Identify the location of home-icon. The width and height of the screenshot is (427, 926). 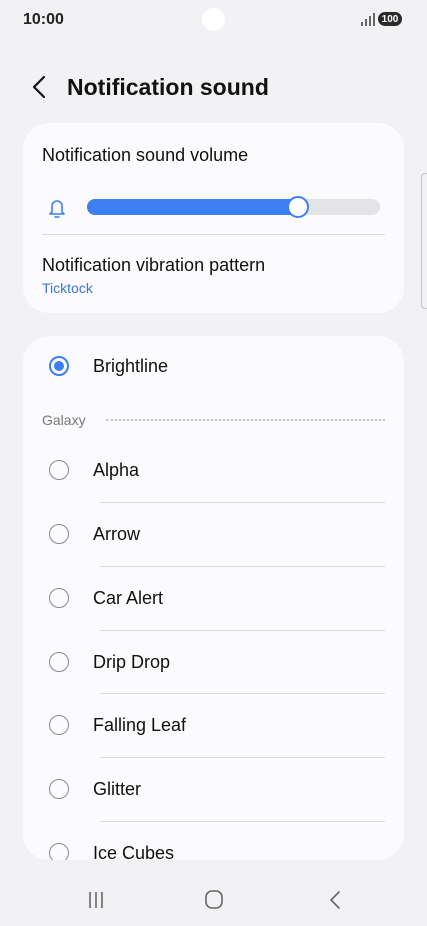
(214, 900).